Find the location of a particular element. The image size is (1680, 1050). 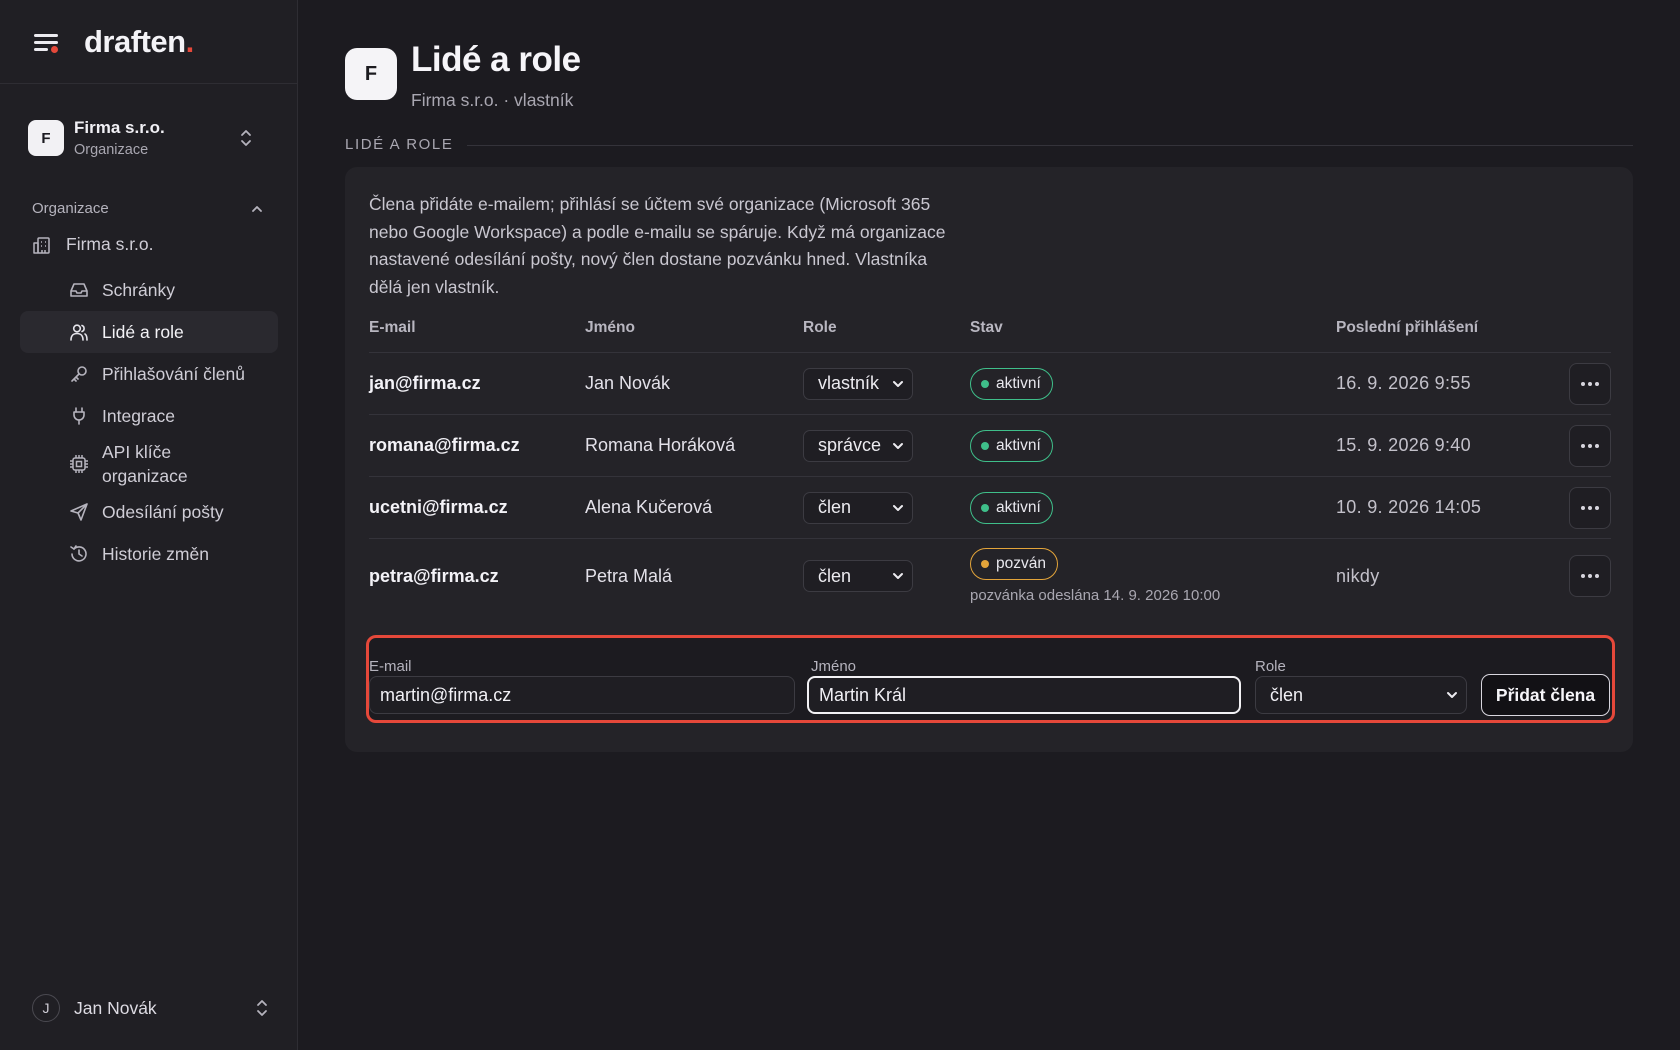

user-name: Jan Novák is located at coordinates (115, 1007).